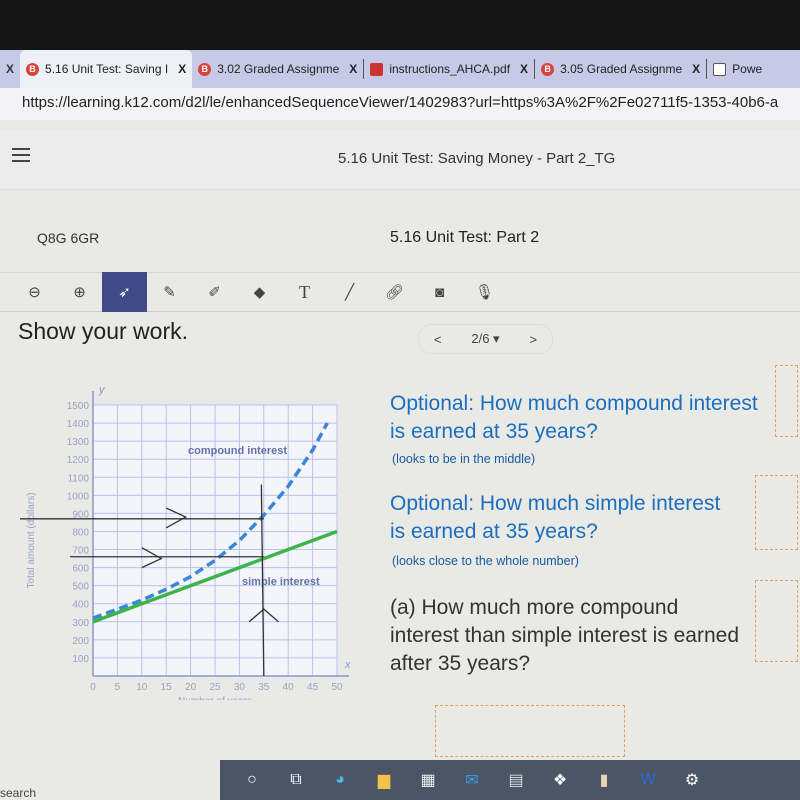 The width and height of the screenshot is (800, 800). What do you see at coordinates (78, 460) in the screenshot?
I see `y-tick-label: 1200` at bounding box center [78, 460].